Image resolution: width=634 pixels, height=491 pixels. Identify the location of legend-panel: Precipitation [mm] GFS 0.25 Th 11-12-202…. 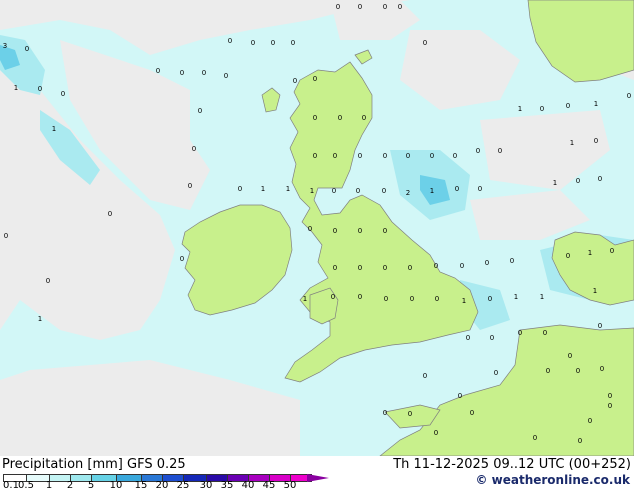
(317, 473).